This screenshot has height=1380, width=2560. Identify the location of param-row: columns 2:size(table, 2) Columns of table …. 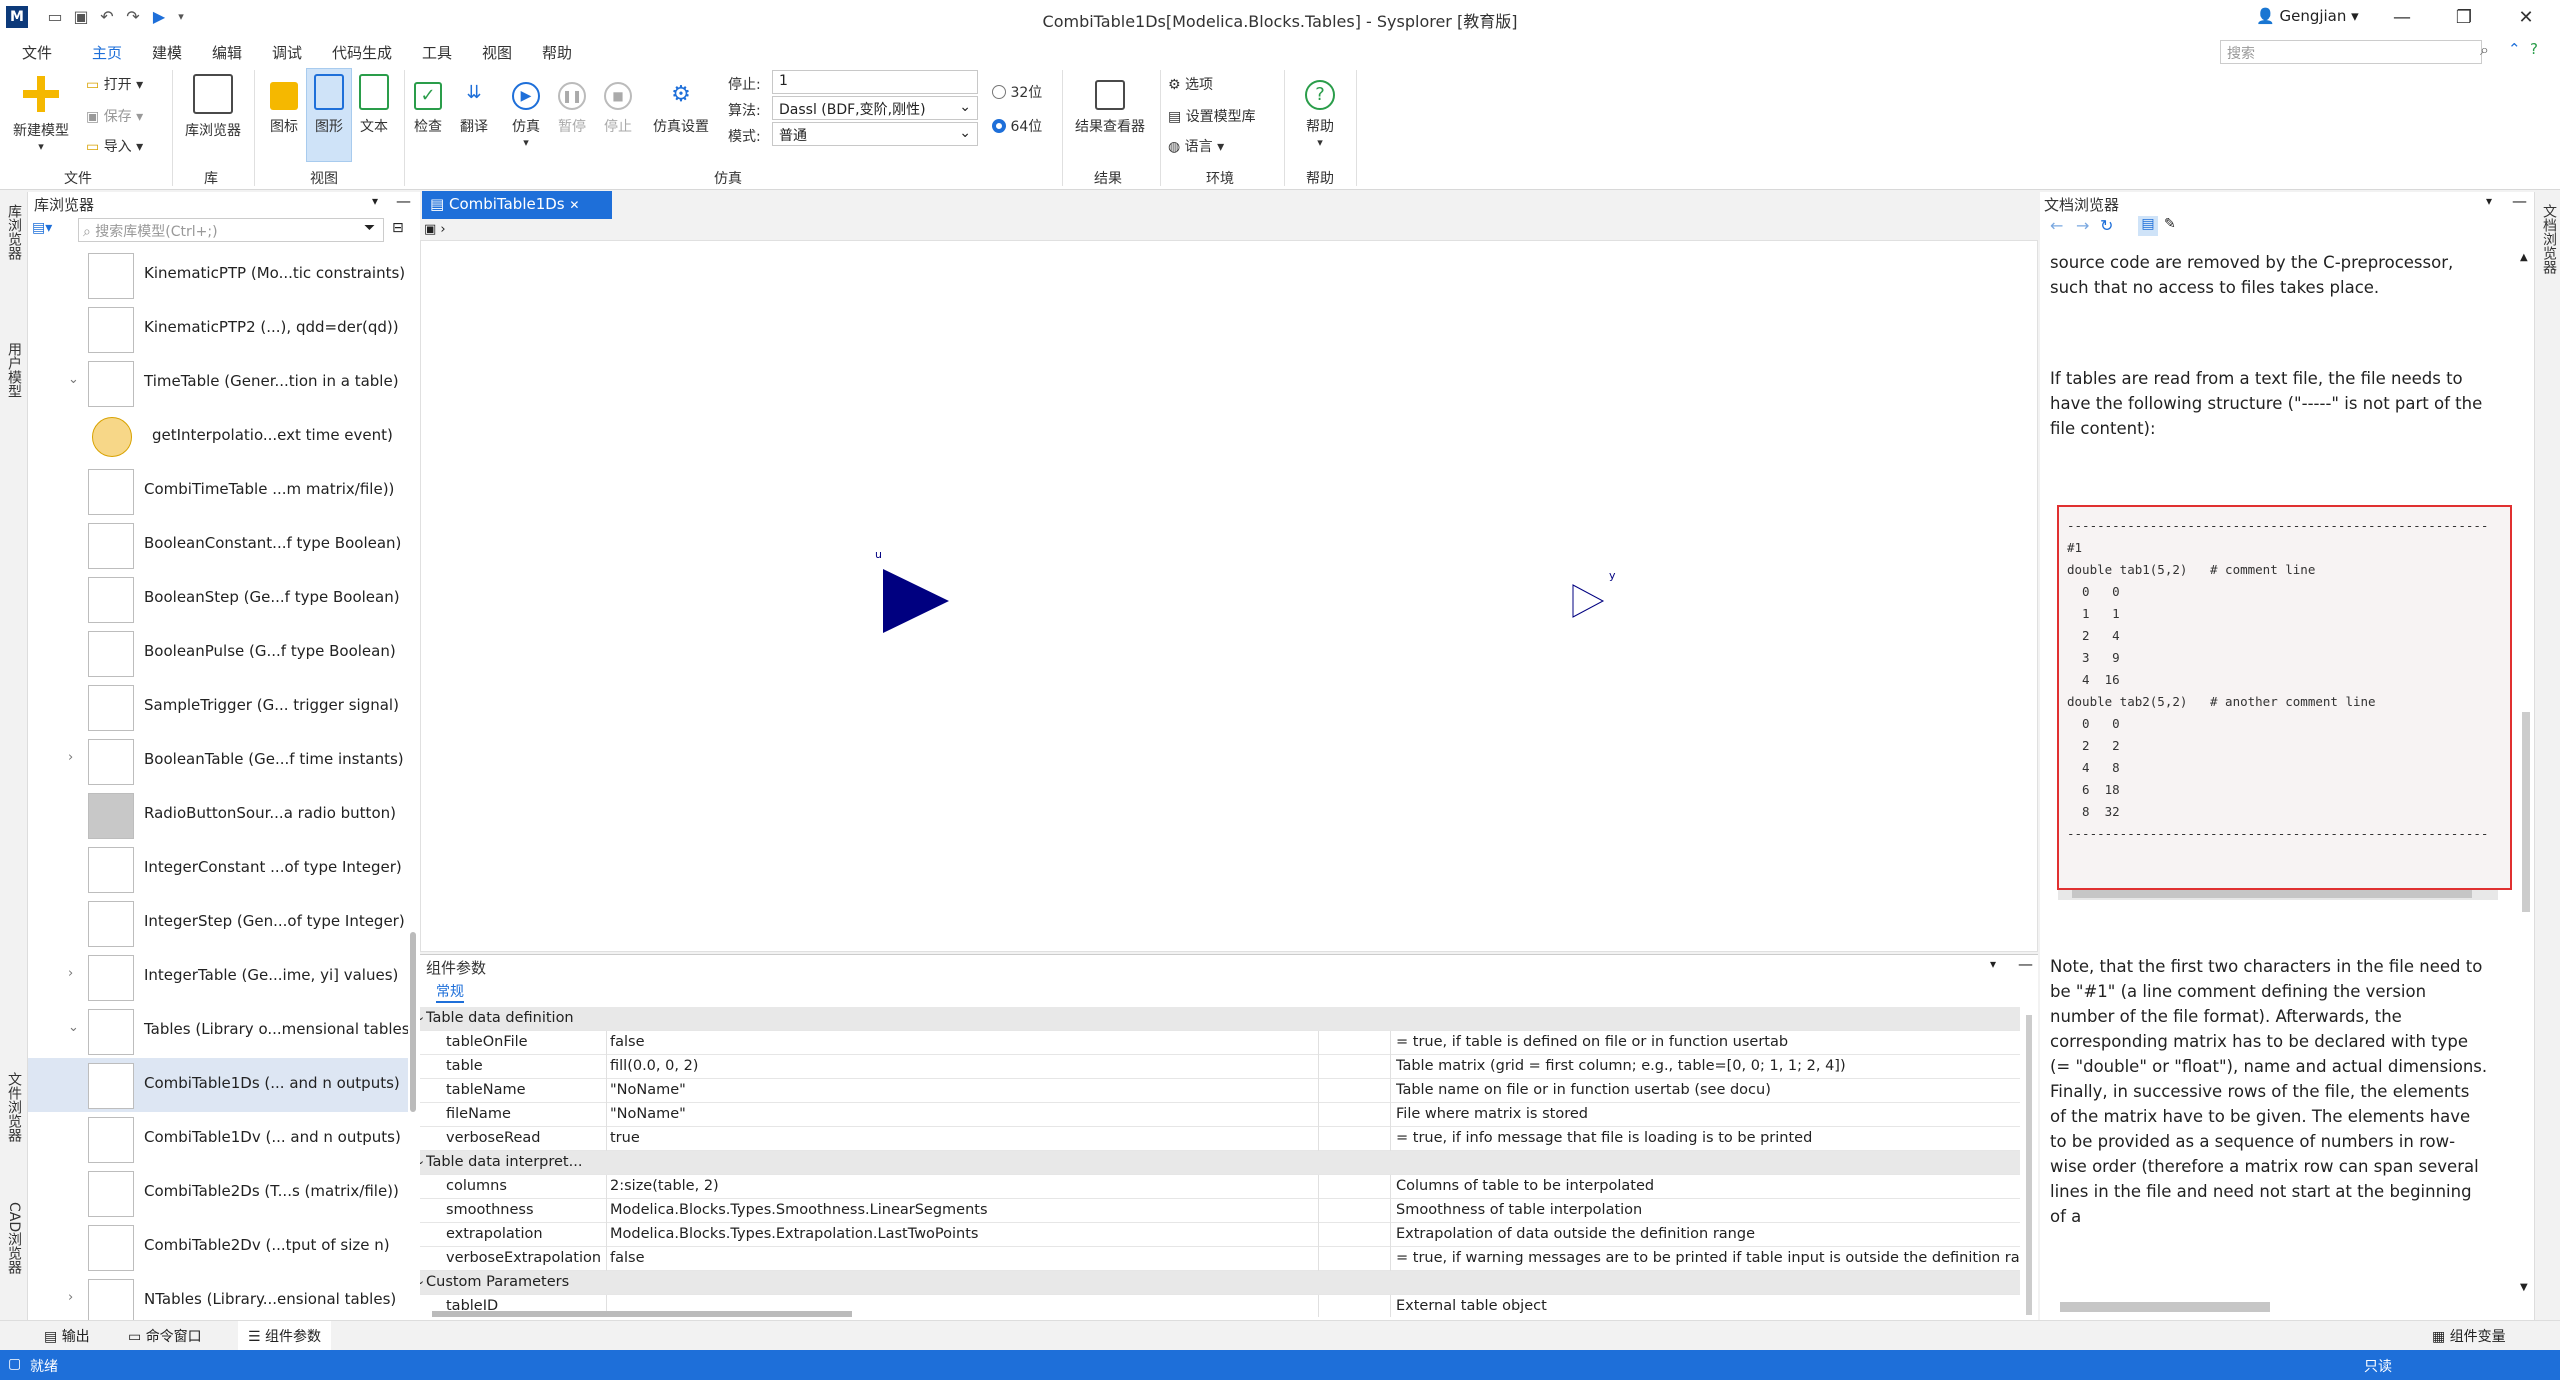
(1220, 1187).